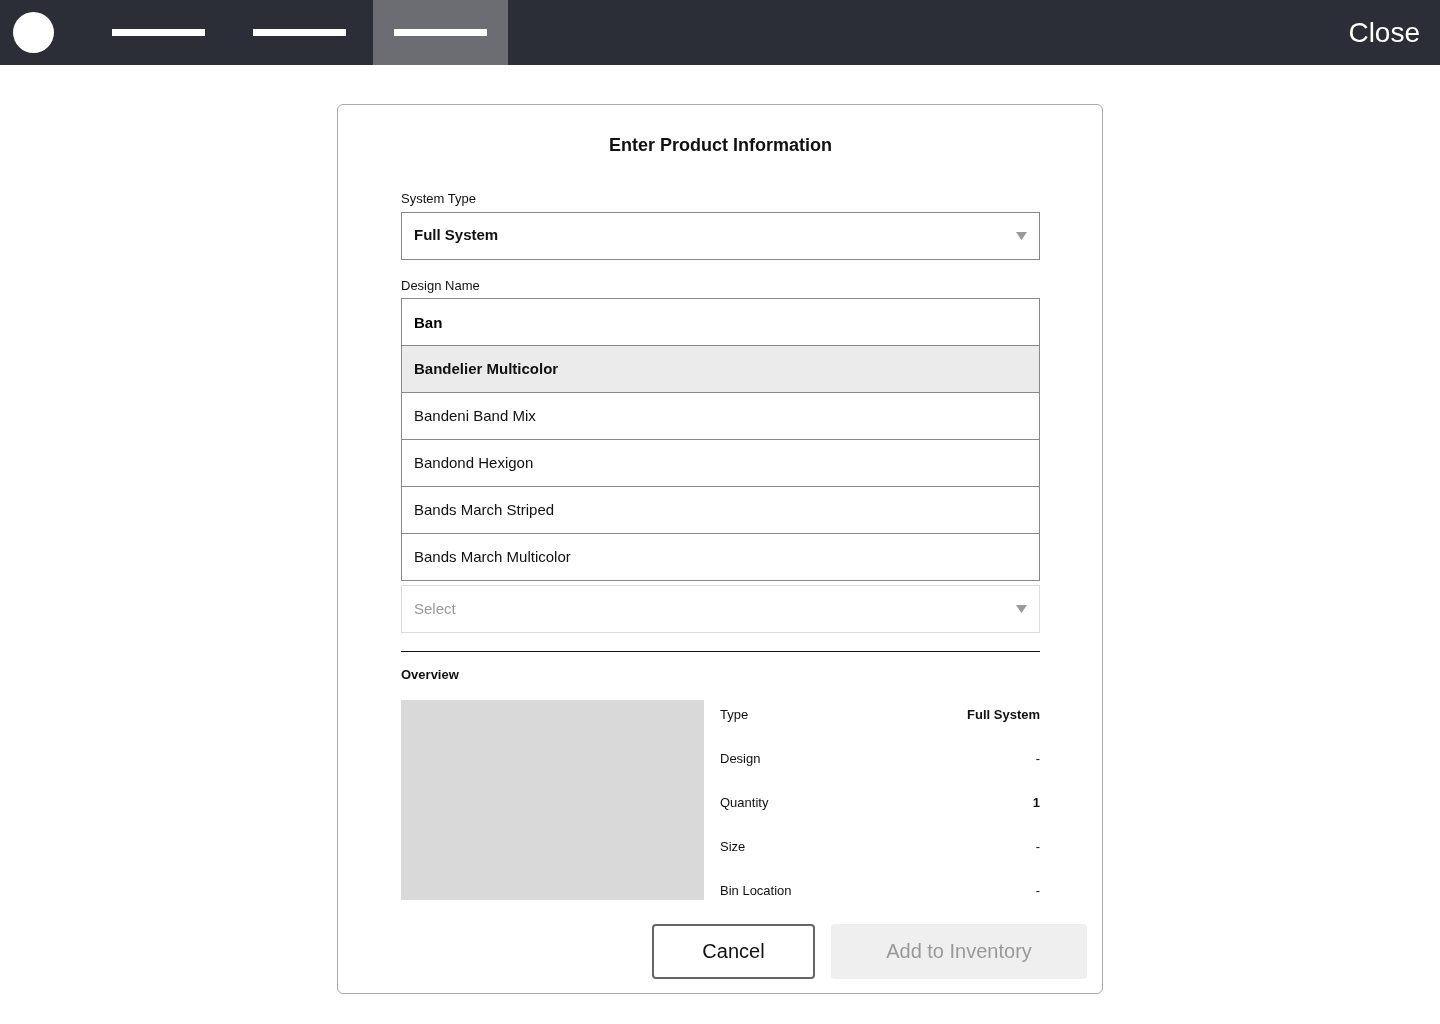 Image resolution: width=1440 pixels, height=1024 pixels. What do you see at coordinates (1003, 714) in the screenshot?
I see `detail-value: Full System` at bounding box center [1003, 714].